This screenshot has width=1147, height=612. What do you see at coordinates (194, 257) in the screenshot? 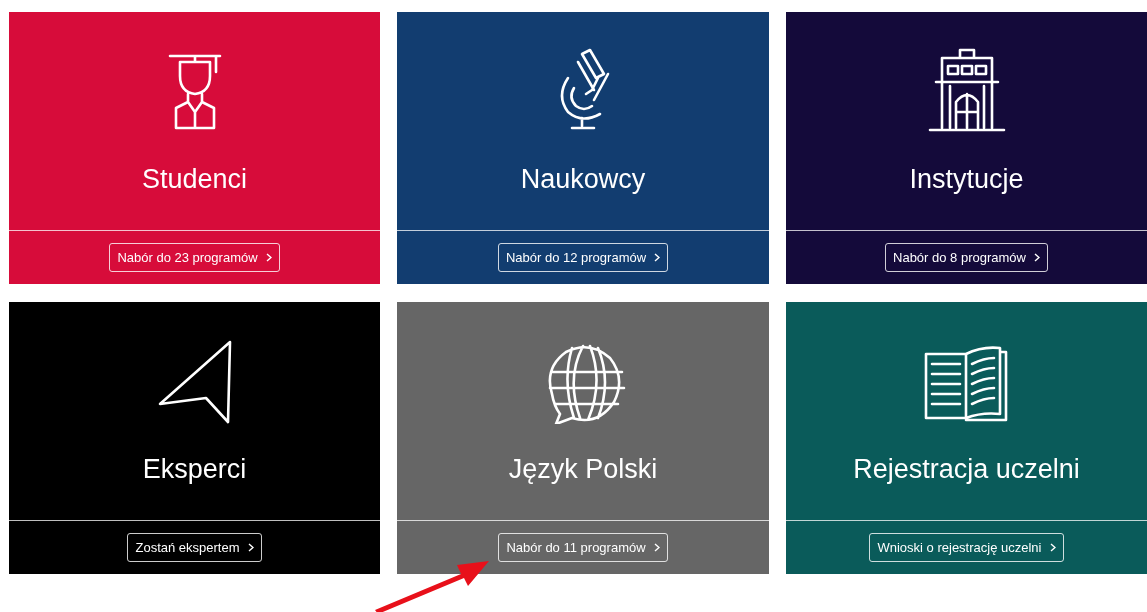
I see `program-button: Nabór do 23 programów` at bounding box center [194, 257].